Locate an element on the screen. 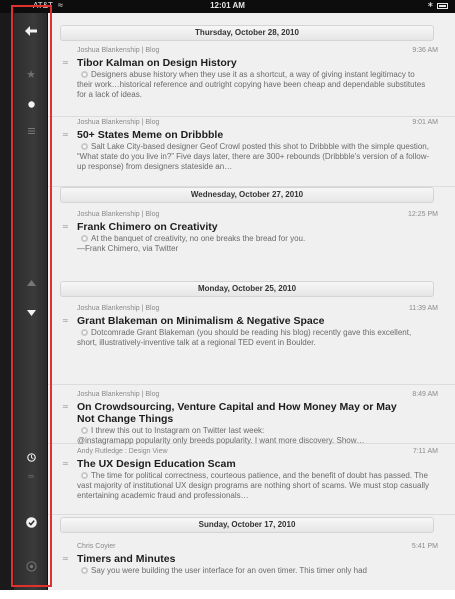  article-title: The UX Design Education Scam is located at coordinates (156, 464).